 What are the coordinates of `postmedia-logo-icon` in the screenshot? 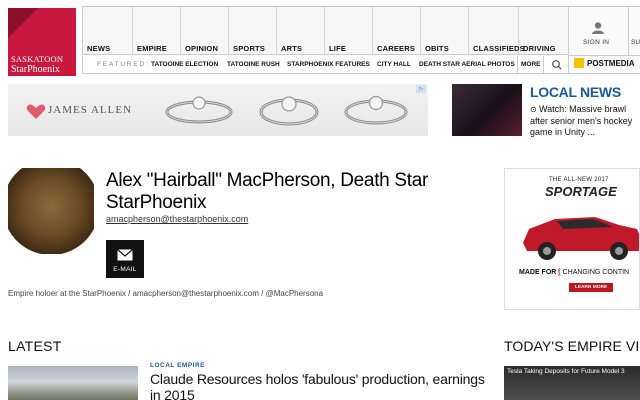 It's located at (579, 63).